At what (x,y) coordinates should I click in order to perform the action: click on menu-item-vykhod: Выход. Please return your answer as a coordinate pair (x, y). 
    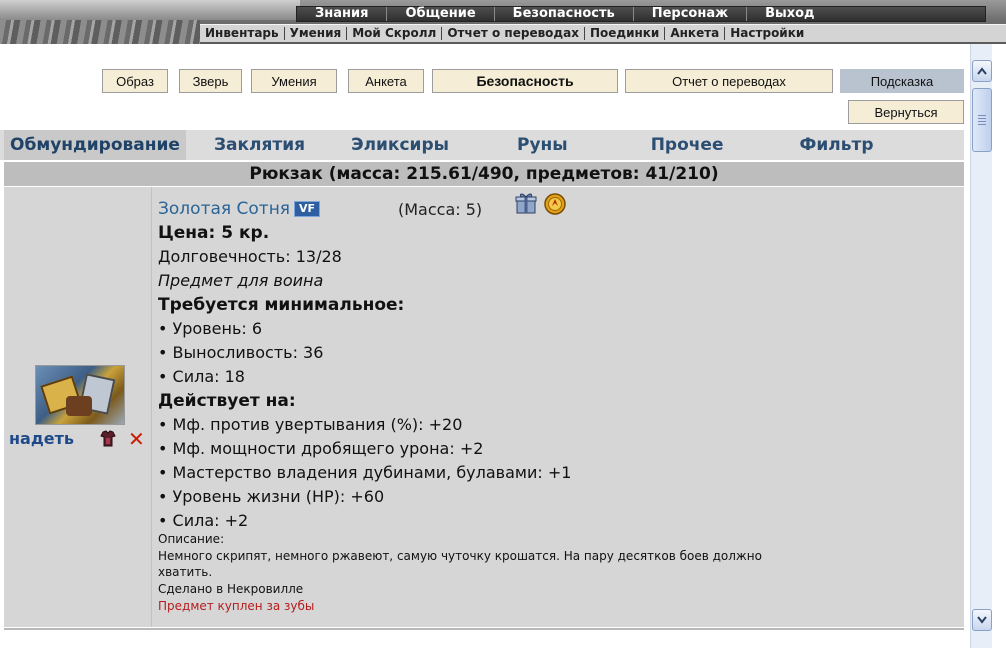
    Looking at the image, I should click on (789, 14).